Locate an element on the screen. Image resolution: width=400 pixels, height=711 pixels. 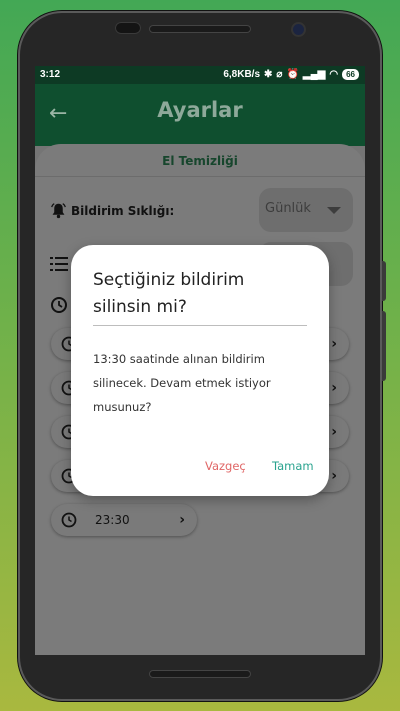
alarm-icon: ⏰ is located at coordinates (292, 74).